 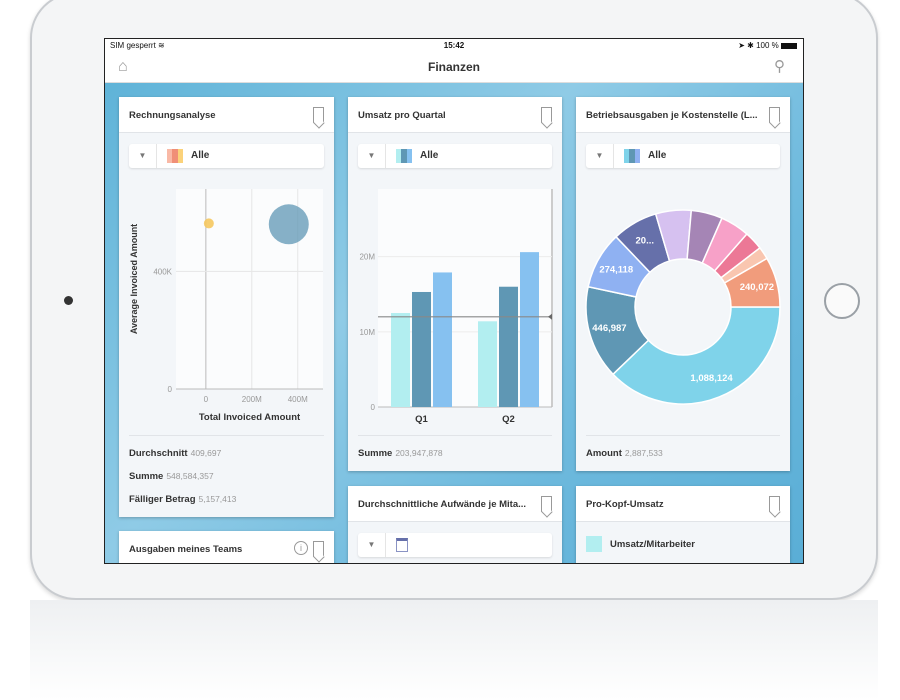 What do you see at coordinates (186, 549) in the screenshot?
I see `card-title: Ausgaben meines Teams` at bounding box center [186, 549].